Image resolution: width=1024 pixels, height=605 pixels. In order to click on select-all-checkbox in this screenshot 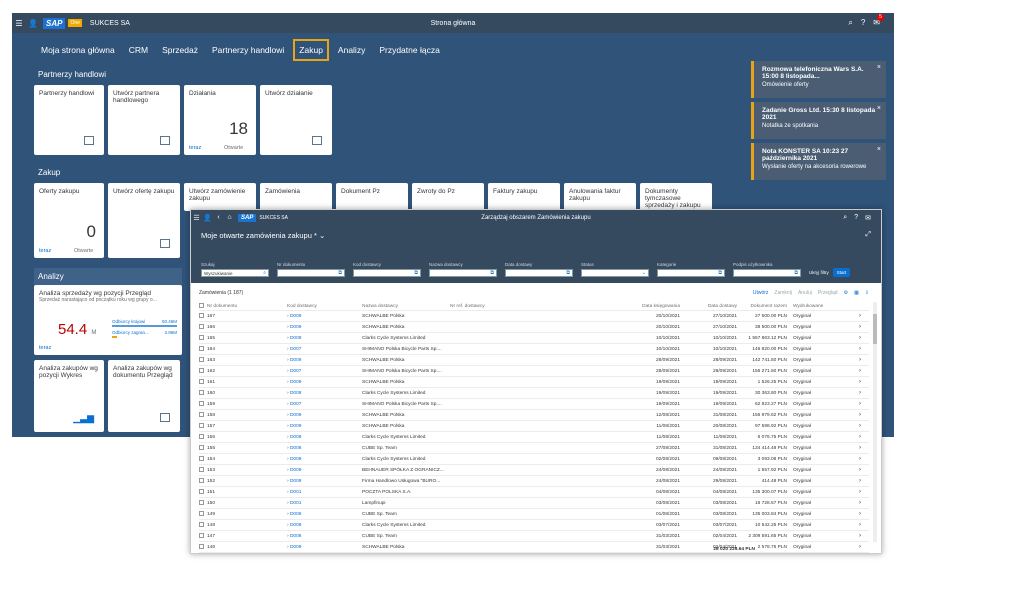, I will do `click(201, 305)`.